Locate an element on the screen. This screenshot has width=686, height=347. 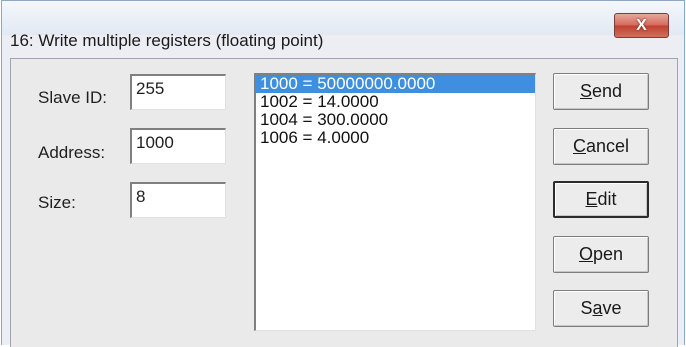
list-item: 1006 = 4.0000 is located at coordinates (395, 138).